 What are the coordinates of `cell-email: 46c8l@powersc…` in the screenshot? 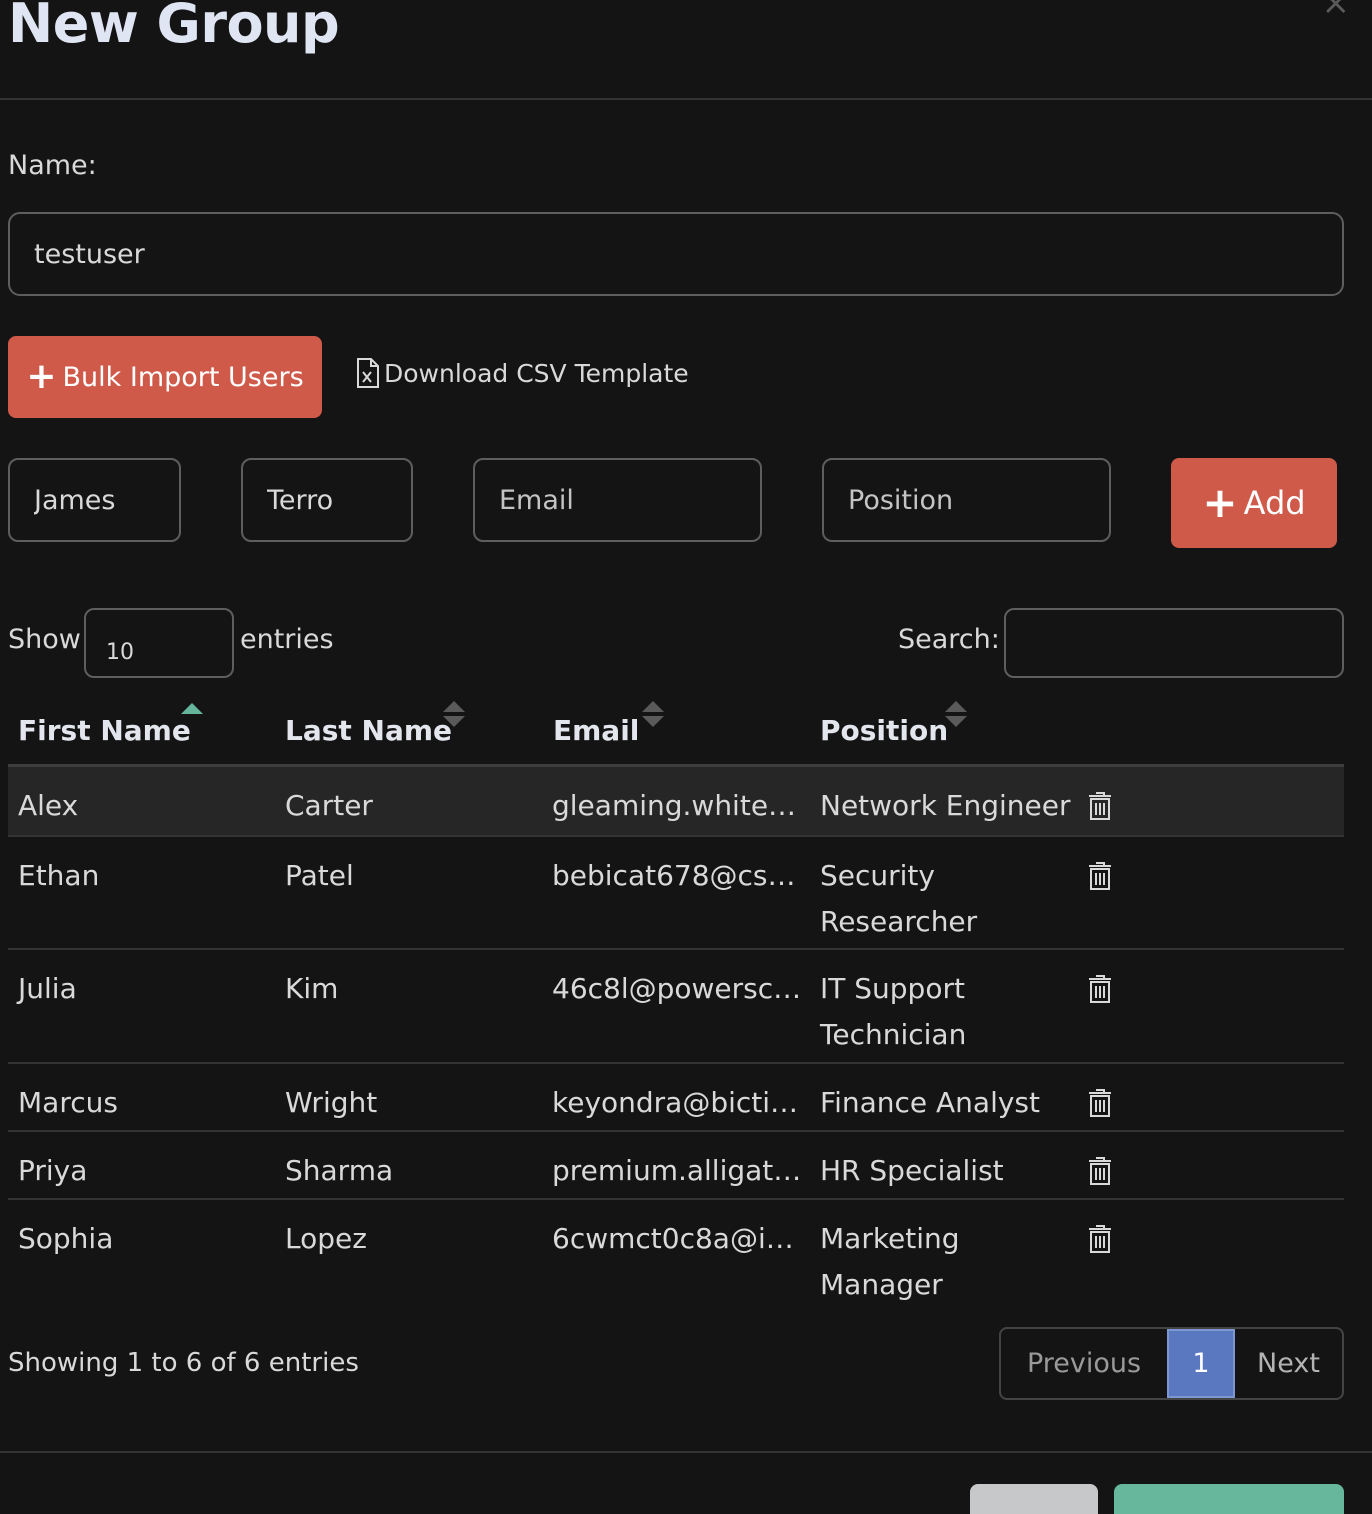 It's located at (677, 988).